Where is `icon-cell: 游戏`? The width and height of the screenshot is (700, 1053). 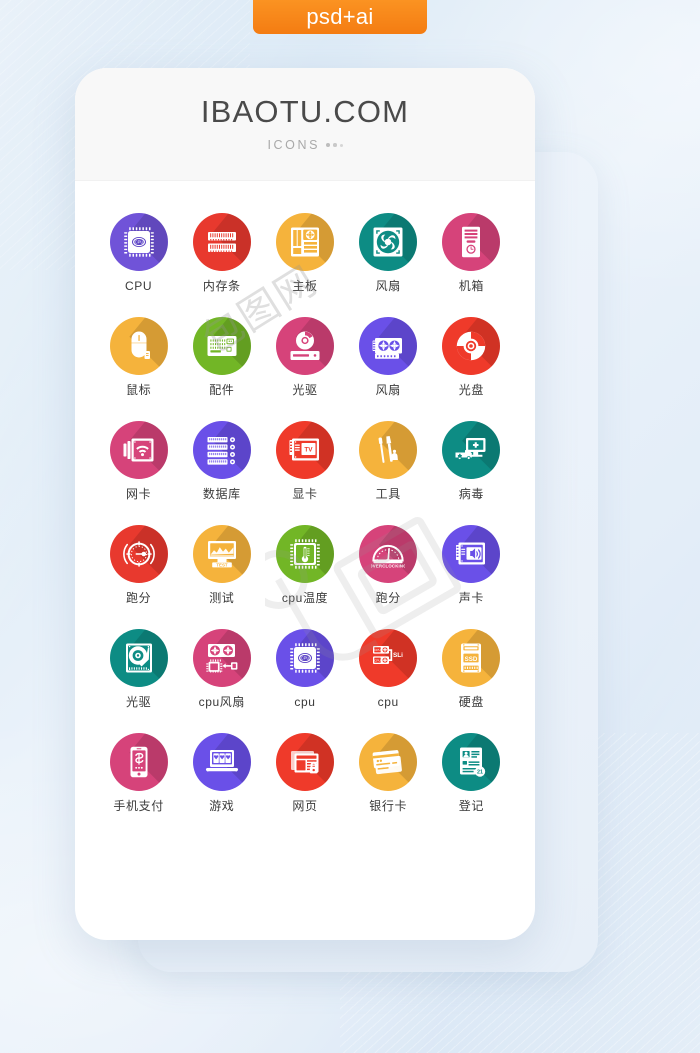 icon-cell: 游戏 is located at coordinates (221, 772).